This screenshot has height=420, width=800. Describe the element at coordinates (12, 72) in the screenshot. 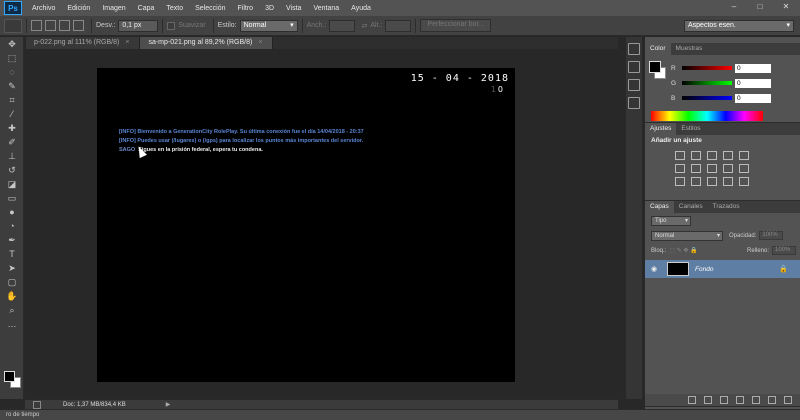

I see `lasso-tool-icon: ◌` at that location.